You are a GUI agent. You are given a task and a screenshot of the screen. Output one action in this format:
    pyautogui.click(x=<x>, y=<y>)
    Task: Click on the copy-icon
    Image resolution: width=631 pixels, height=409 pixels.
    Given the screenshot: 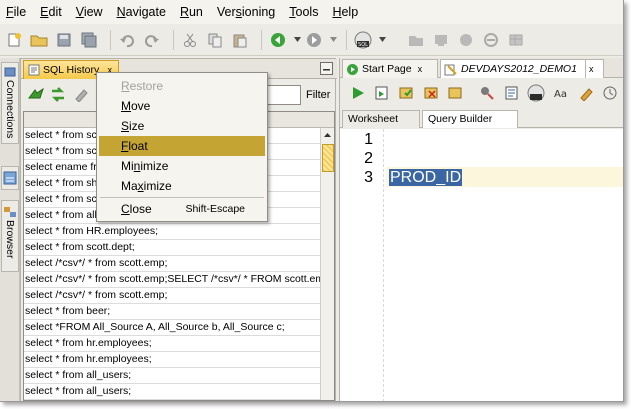 What is the action you would take?
    pyautogui.click(x=215, y=40)
    